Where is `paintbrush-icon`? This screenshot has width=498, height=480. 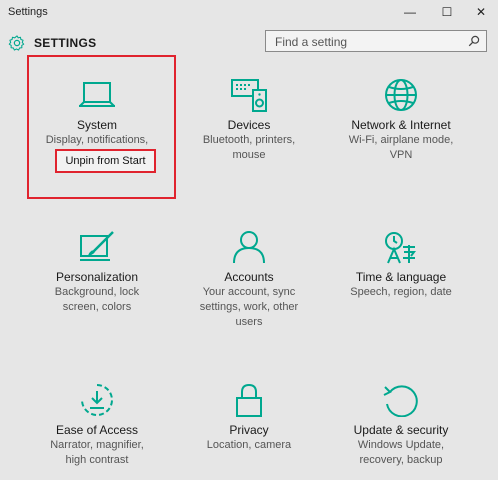 paintbrush-icon is located at coordinates (97, 246).